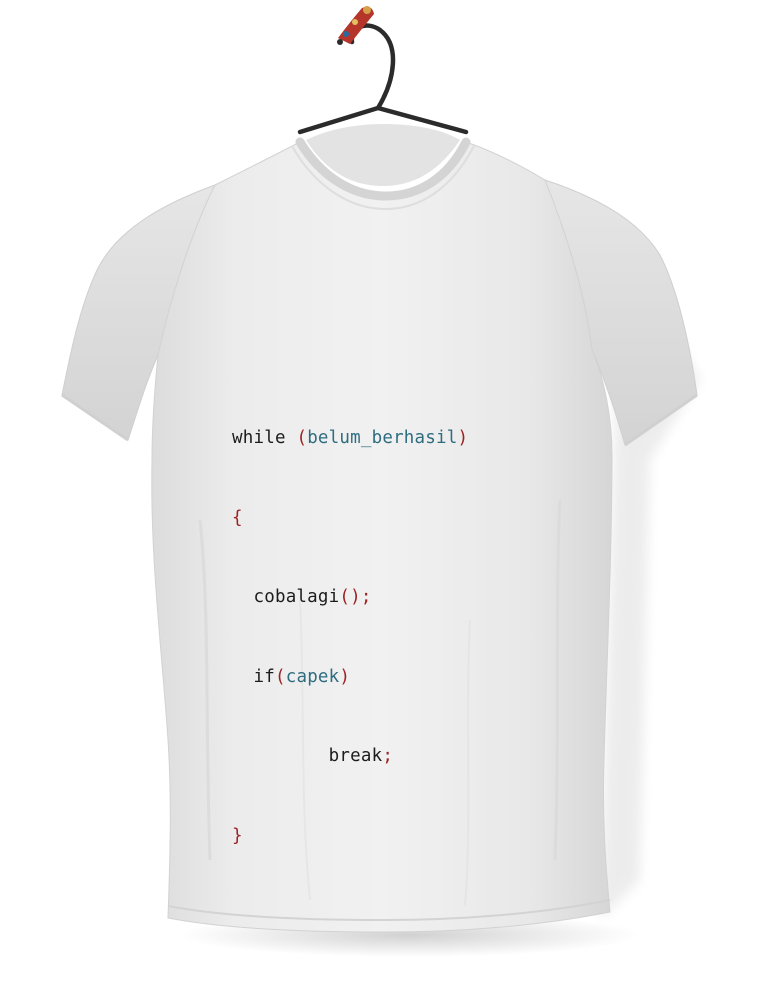  I want to click on code-line-3: cobalagi();, so click(350, 597).